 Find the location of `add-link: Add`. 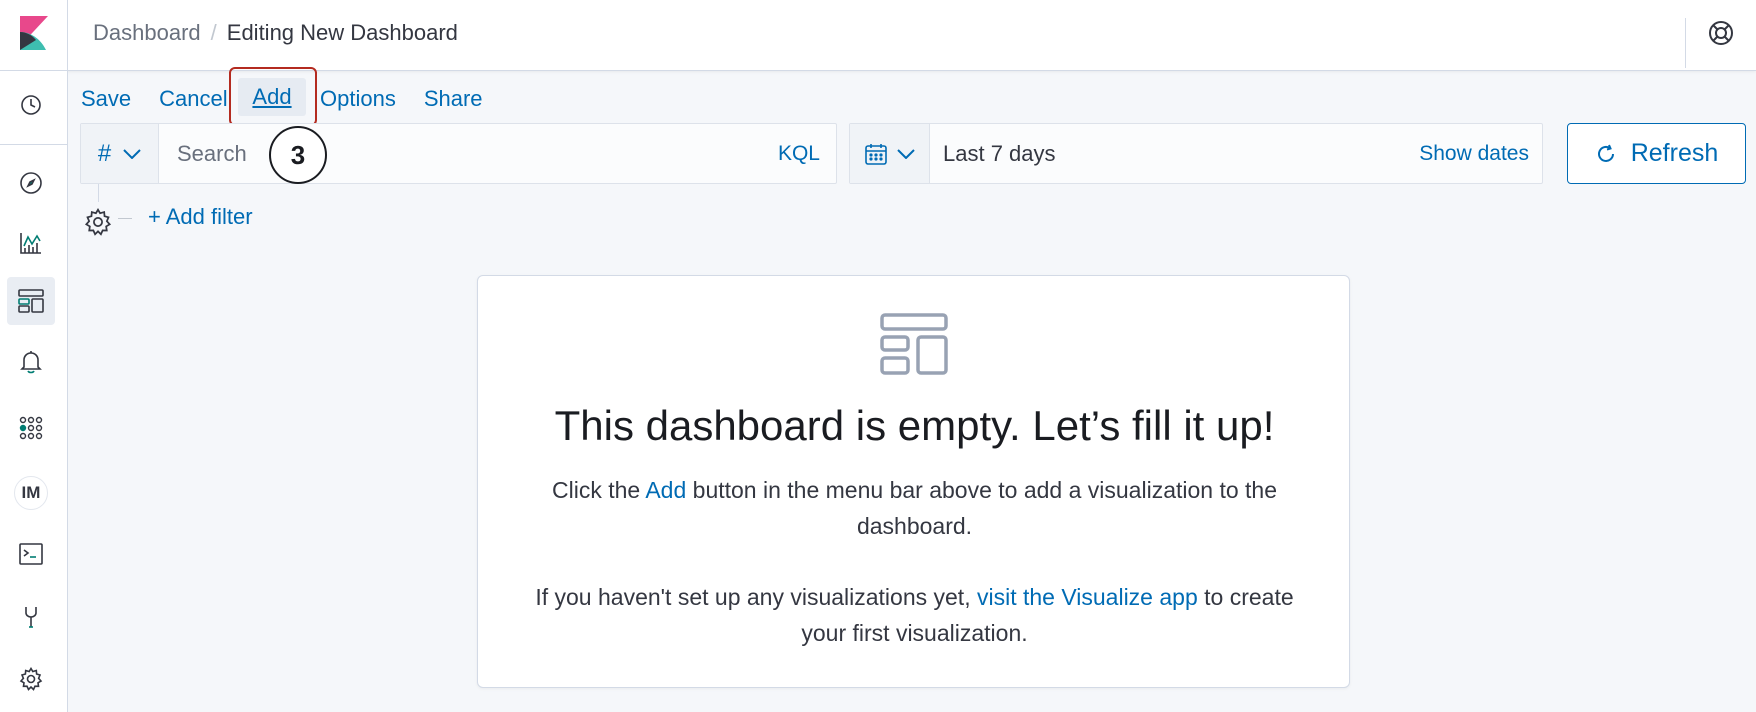

add-link: Add is located at coordinates (665, 490).